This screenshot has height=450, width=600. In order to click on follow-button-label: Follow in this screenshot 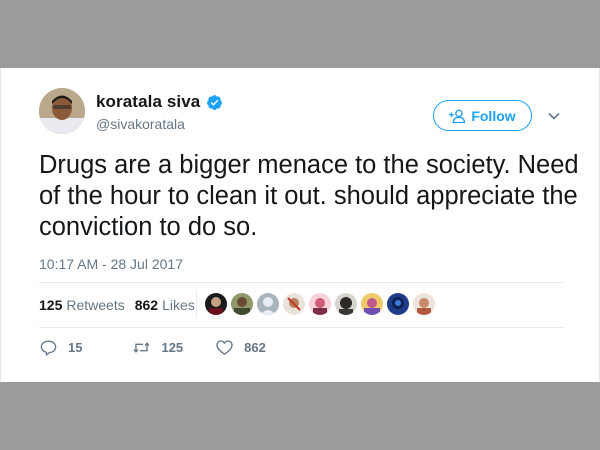, I will do `click(493, 115)`.